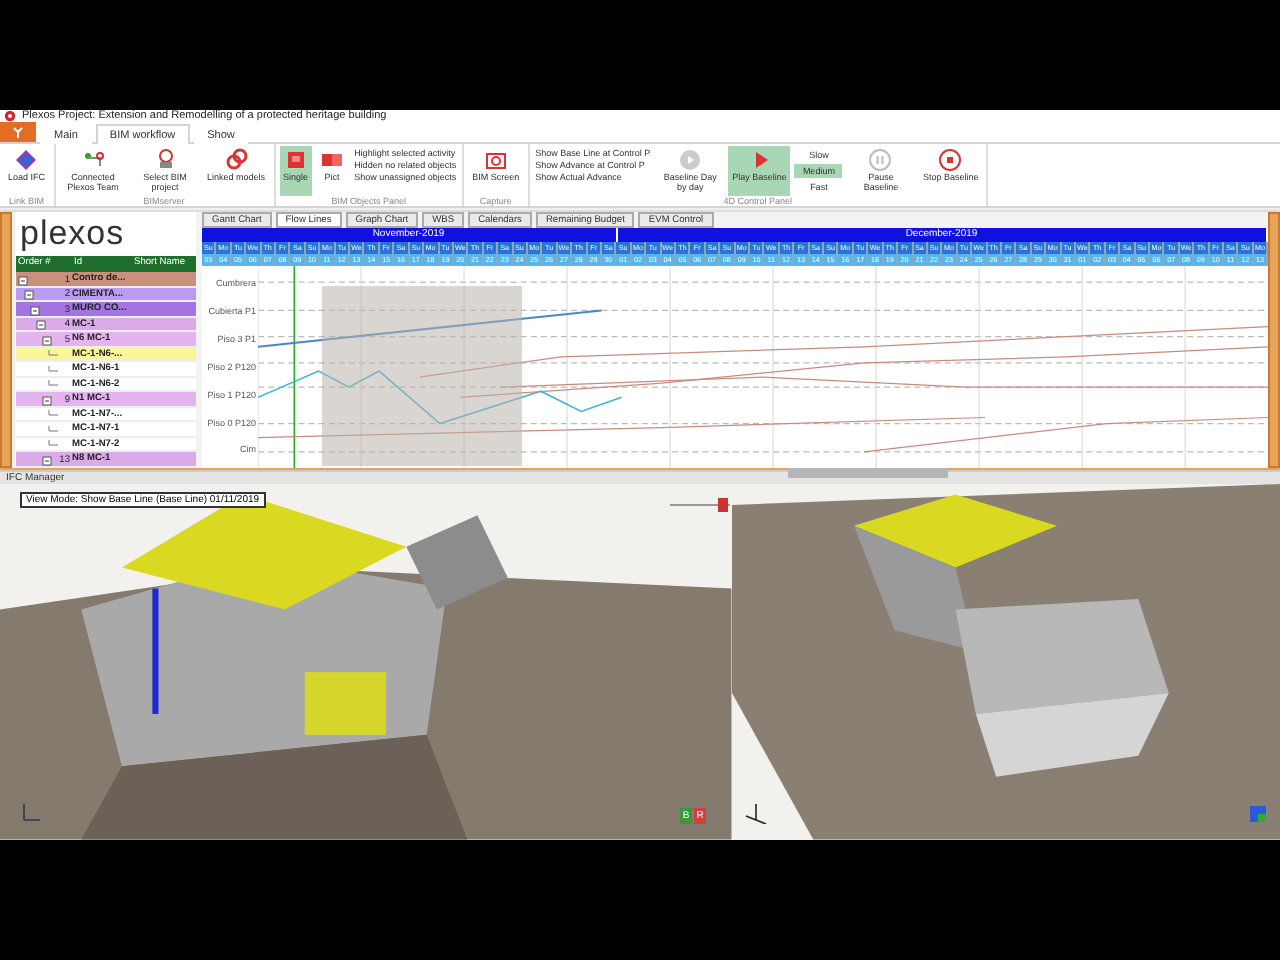 The image size is (1280, 960). What do you see at coordinates (26, 160) in the screenshot?
I see `diamond-icon` at bounding box center [26, 160].